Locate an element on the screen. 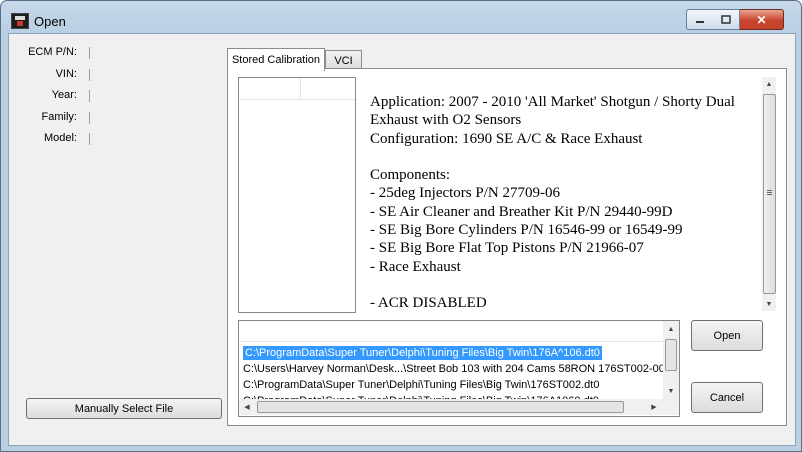 The height and width of the screenshot is (452, 802). description-scrollbar: ▲ ▼ is located at coordinates (769, 194).